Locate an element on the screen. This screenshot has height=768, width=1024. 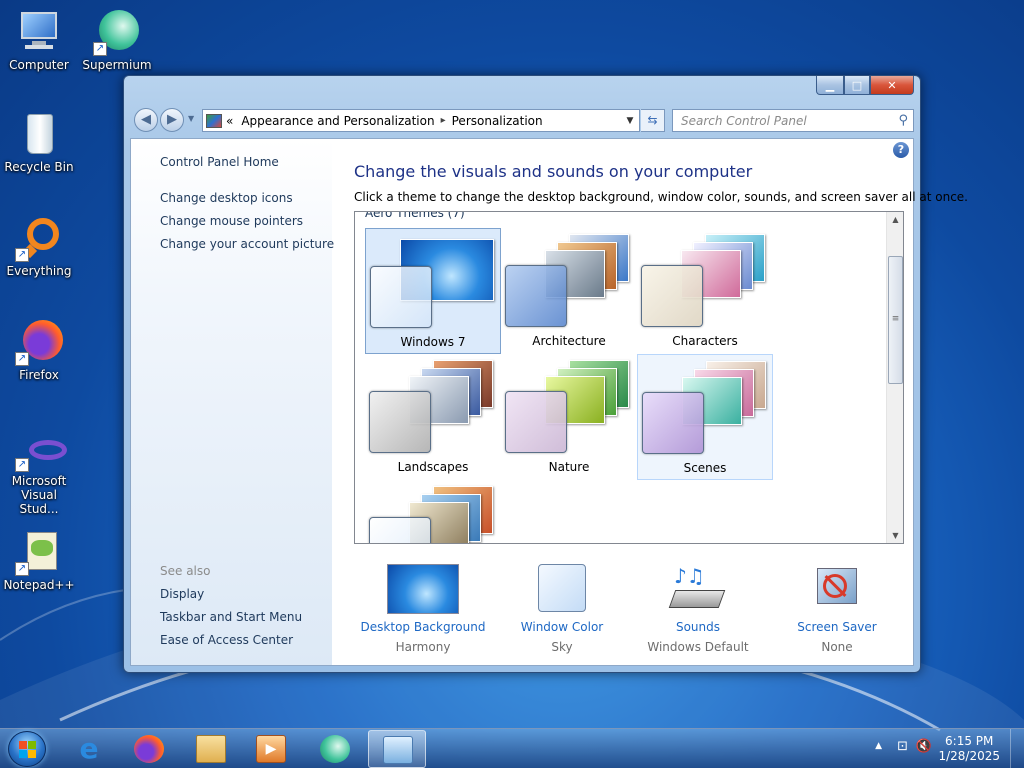
sidebar-link-change-desktop-icons: Change desktop icons is located at coordinates (226, 198).